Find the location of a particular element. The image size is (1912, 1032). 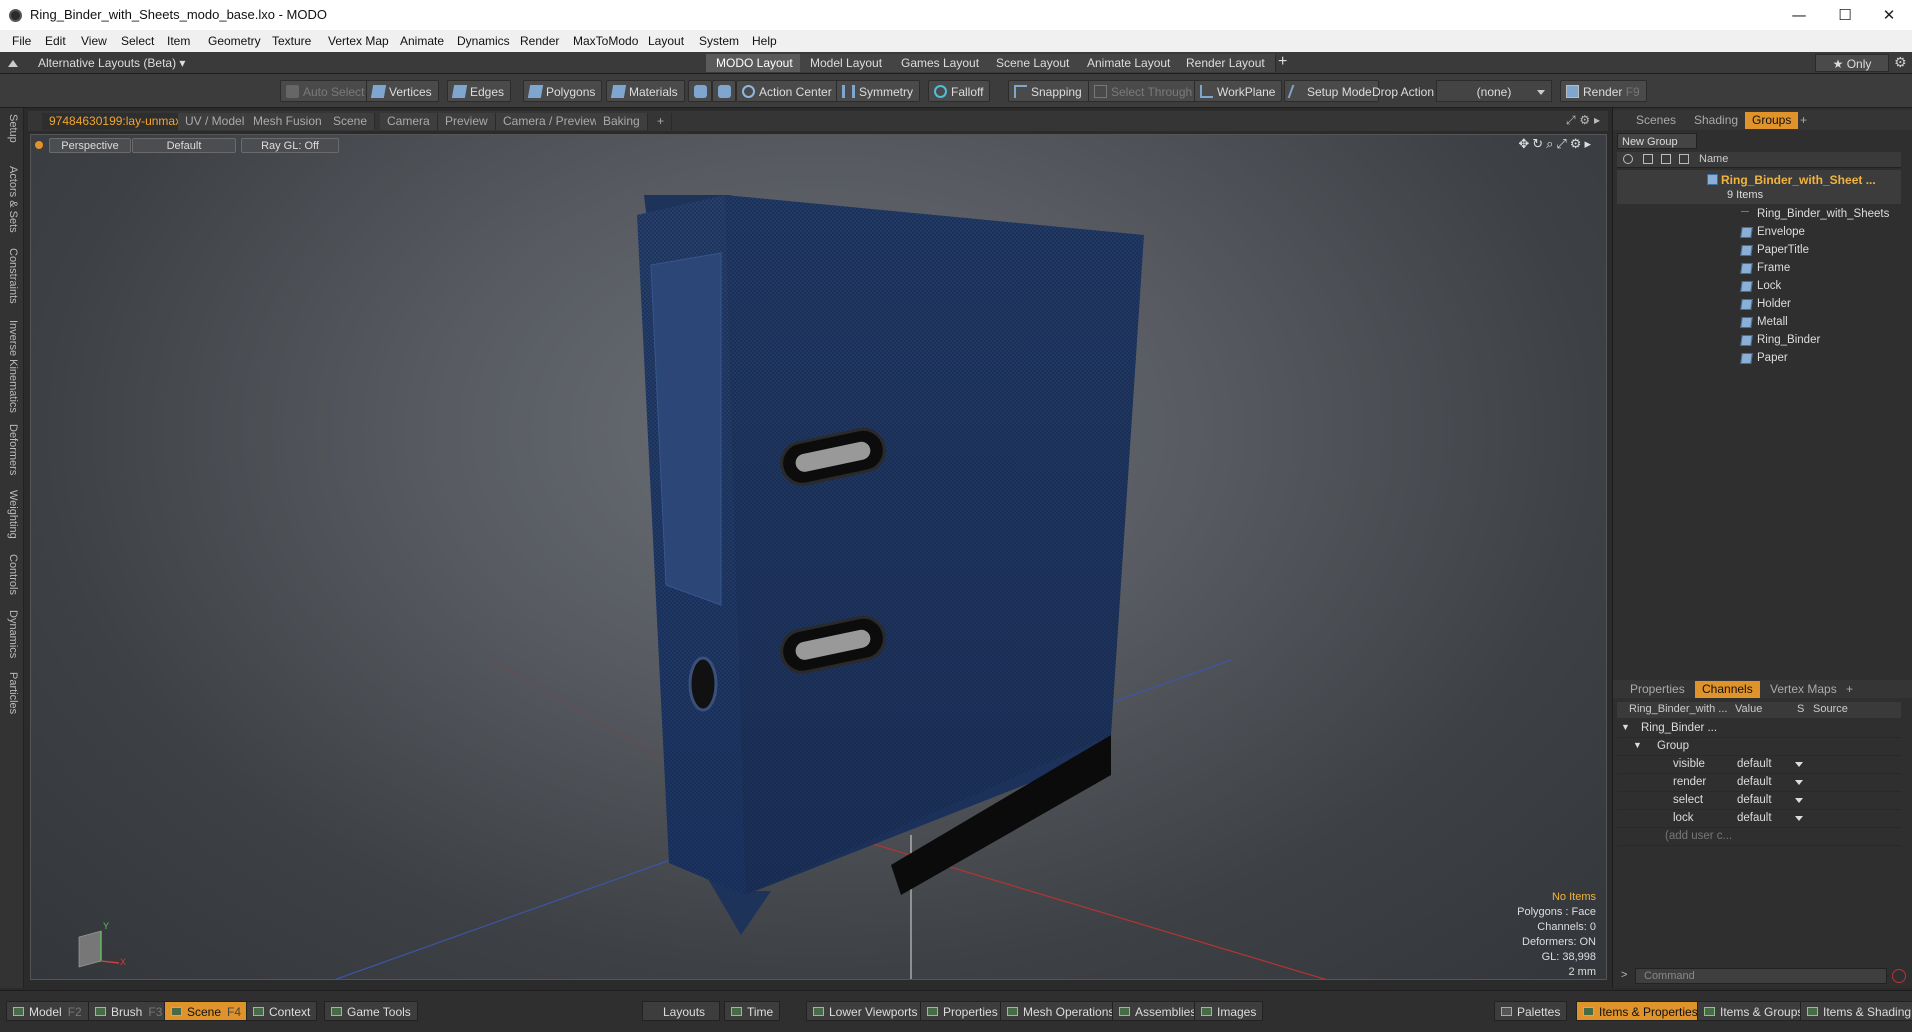

polygons-button: Polygons is located at coordinates (563, 91).